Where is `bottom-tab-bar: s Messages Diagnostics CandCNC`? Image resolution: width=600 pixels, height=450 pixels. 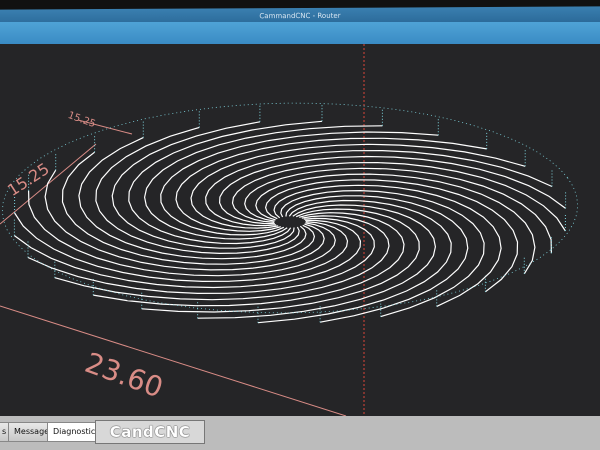
bottom-tab-bar: s Messages Diagnostics CandCNC is located at coordinates (300, 433).